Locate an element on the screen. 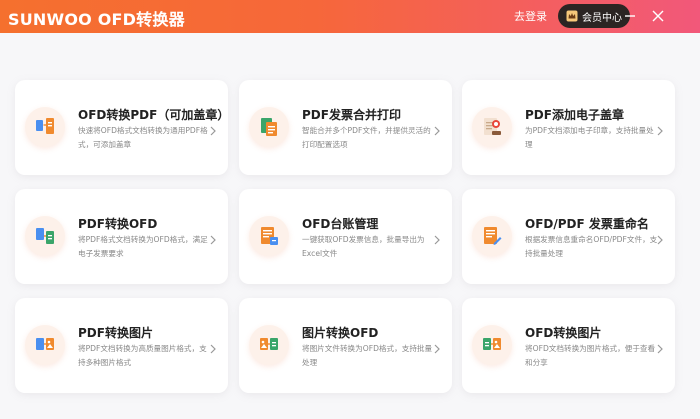 This screenshot has width=700, height=419. card-description: 根据发票信息重命名OFD/PDF文件，支持批量处理 is located at coordinates (591, 246).